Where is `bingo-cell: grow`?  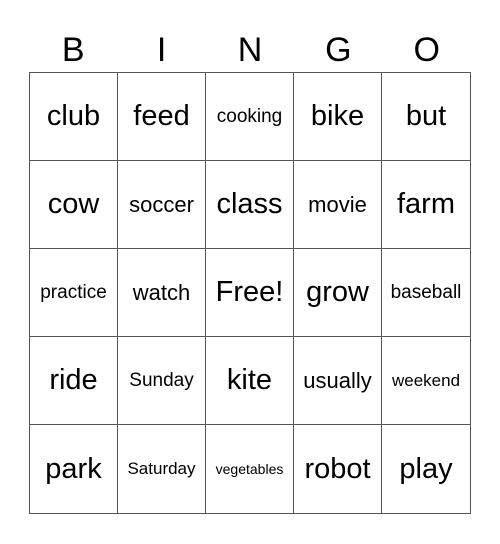
bingo-cell: grow is located at coordinates (338, 293).